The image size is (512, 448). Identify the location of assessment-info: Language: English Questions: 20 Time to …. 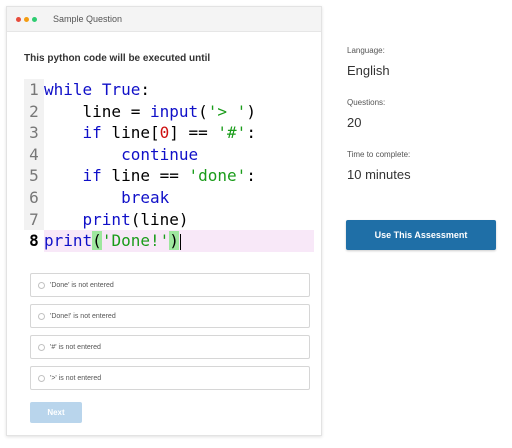
(379, 124).